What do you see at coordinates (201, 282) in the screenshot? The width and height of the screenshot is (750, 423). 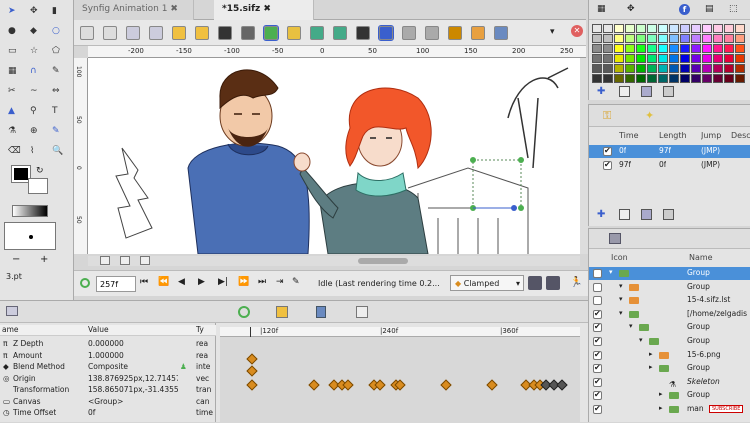 I see `play-icon: ▶` at bounding box center [201, 282].